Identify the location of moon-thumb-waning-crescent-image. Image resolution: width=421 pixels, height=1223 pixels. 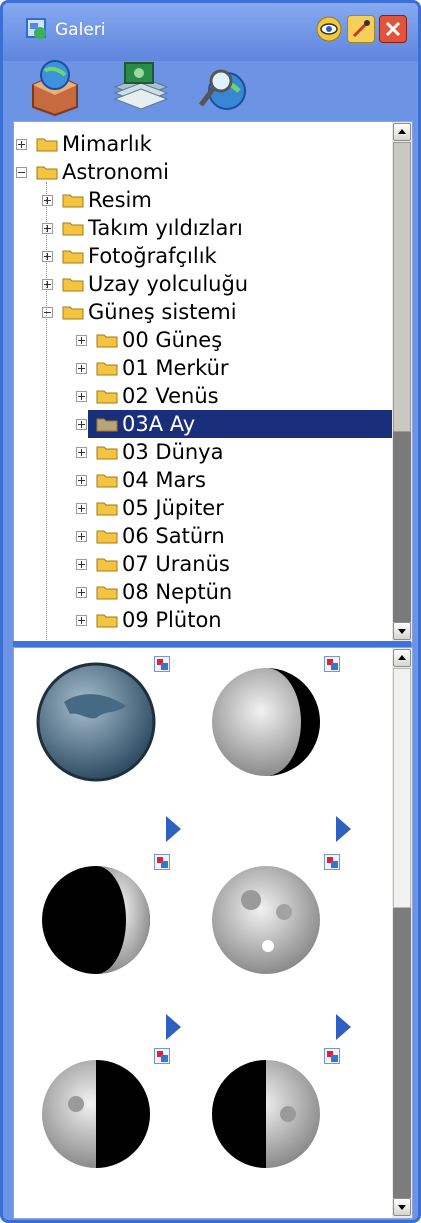
(266, 722).